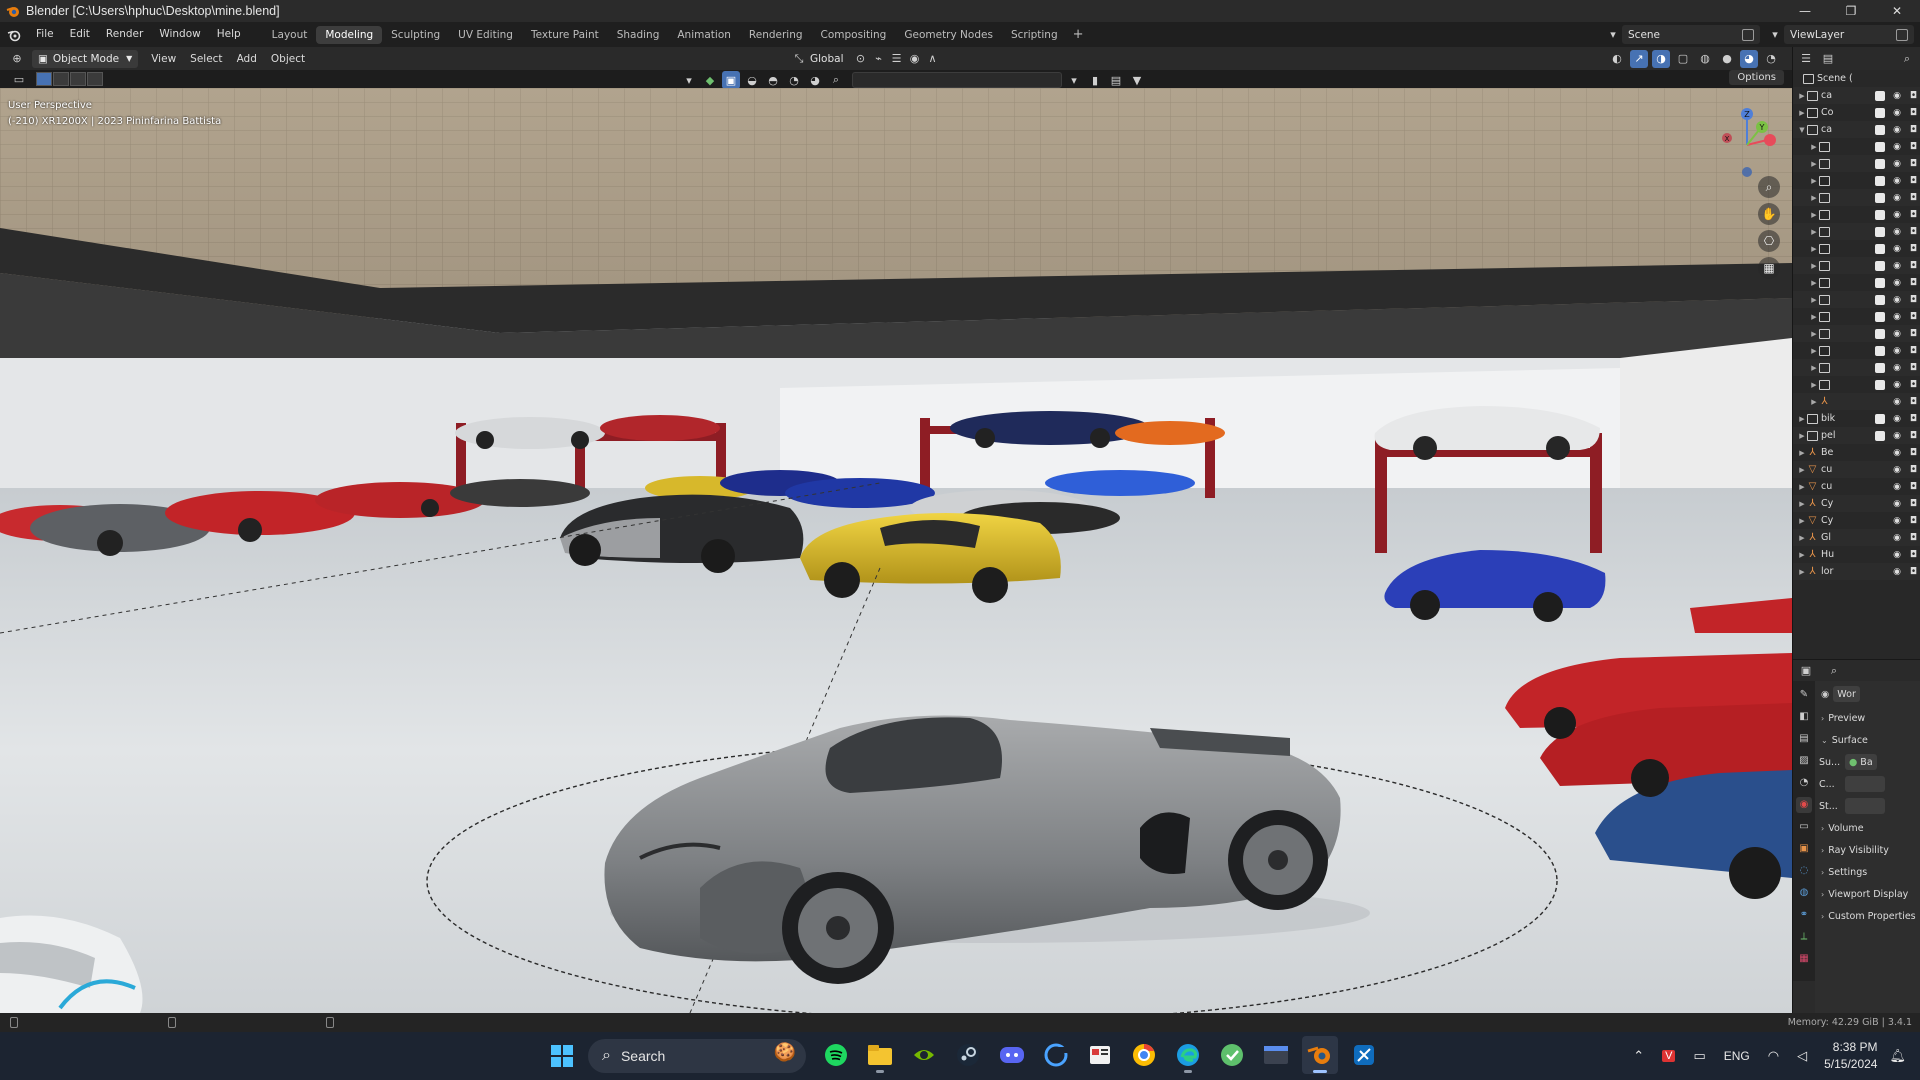 Image resolution: width=1920 pixels, height=1080 pixels. What do you see at coordinates (14, 34) in the screenshot?
I see `blender-logo-icon` at bounding box center [14, 34].